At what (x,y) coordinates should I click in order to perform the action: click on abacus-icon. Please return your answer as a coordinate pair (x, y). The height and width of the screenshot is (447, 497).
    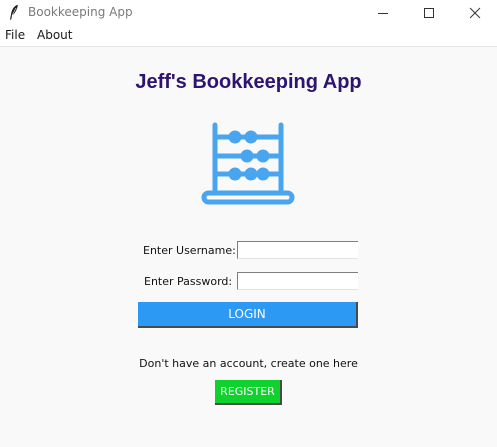
    Looking at the image, I should click on (248, 163).